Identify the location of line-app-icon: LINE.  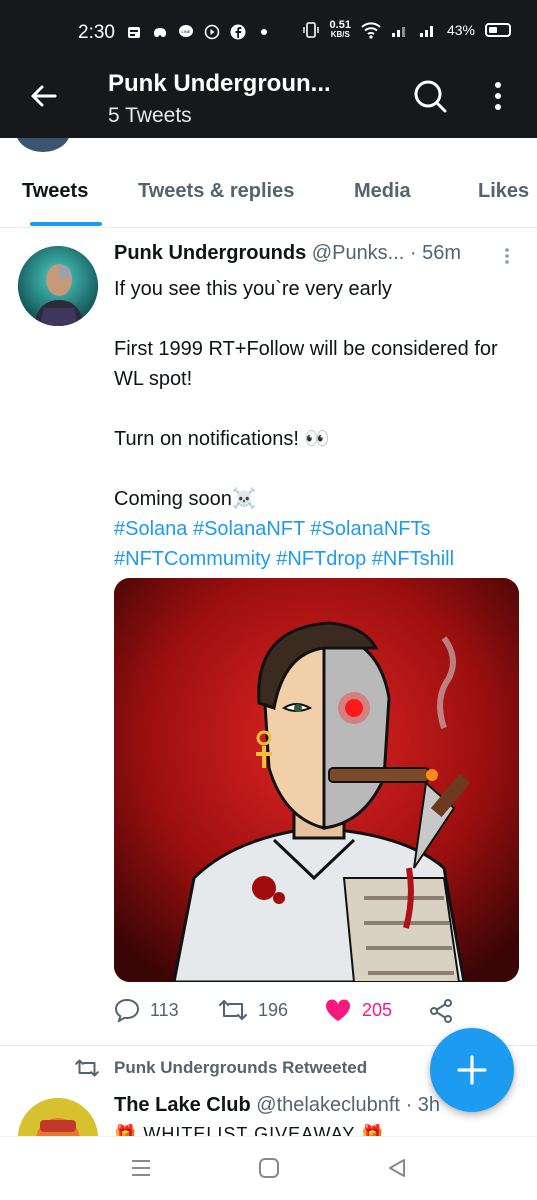
(186, 31).